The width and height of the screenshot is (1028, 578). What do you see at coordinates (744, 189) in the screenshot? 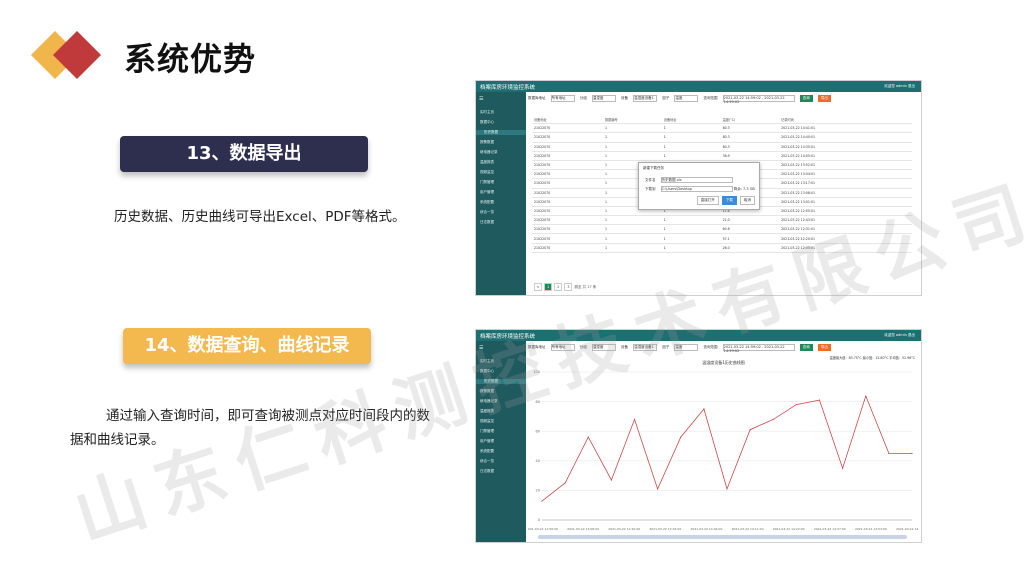
I see `free-space: 剩余: 7.3 GB` at bounding box center [744, 189].